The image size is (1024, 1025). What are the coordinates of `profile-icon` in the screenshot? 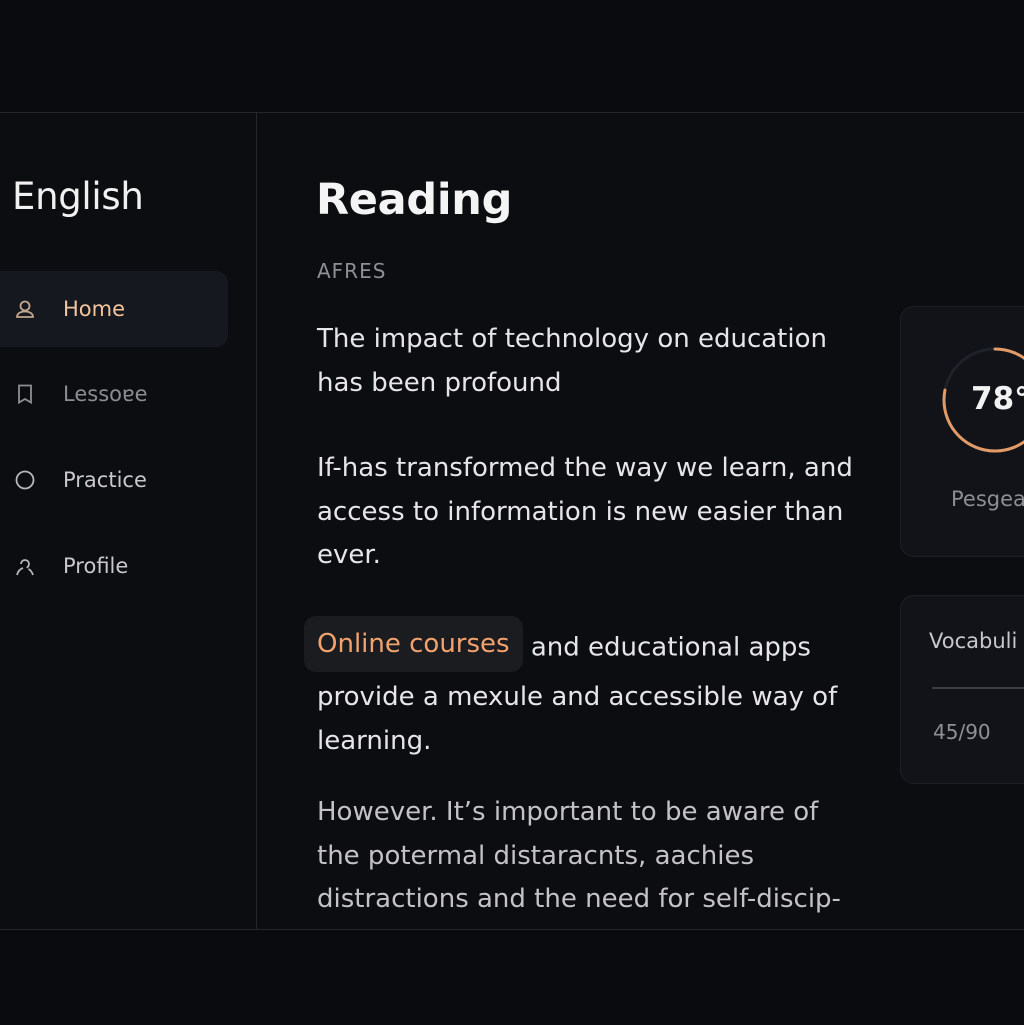 It's located at (25, 566).